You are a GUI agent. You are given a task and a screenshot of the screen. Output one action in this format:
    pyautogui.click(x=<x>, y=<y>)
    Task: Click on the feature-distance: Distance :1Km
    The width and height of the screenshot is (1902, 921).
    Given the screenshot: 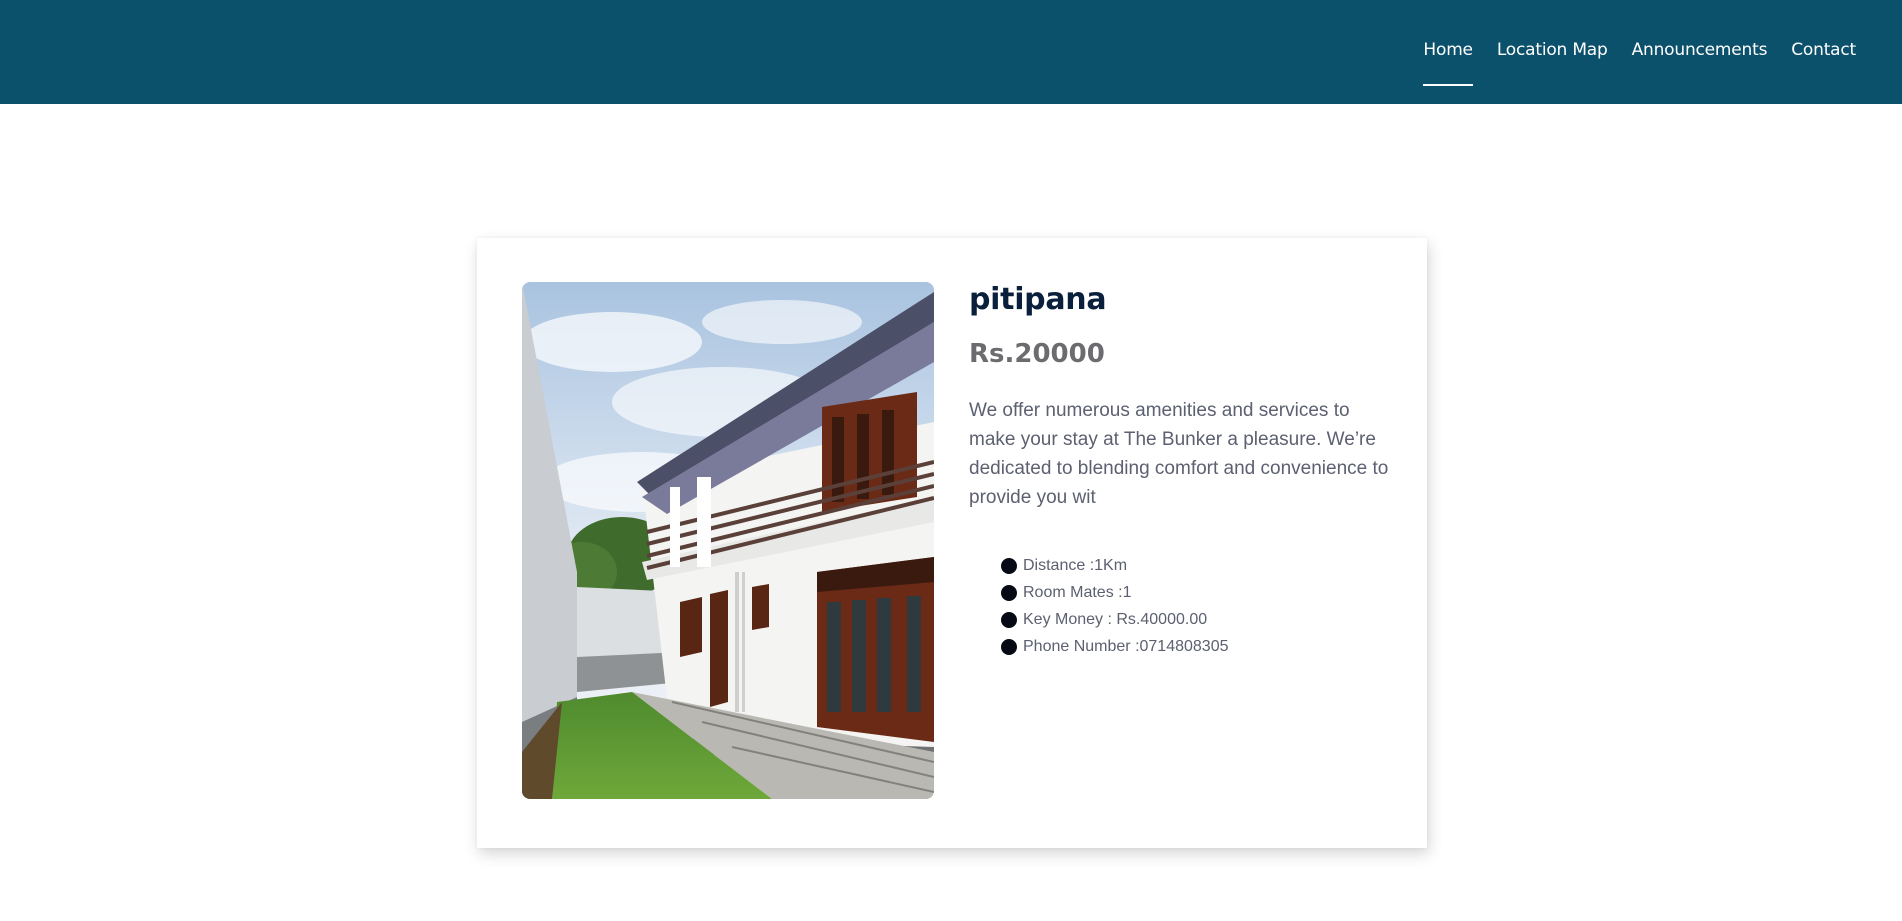 What is the action you would take?
    pyautogui.click(x=1195, y=565)
    